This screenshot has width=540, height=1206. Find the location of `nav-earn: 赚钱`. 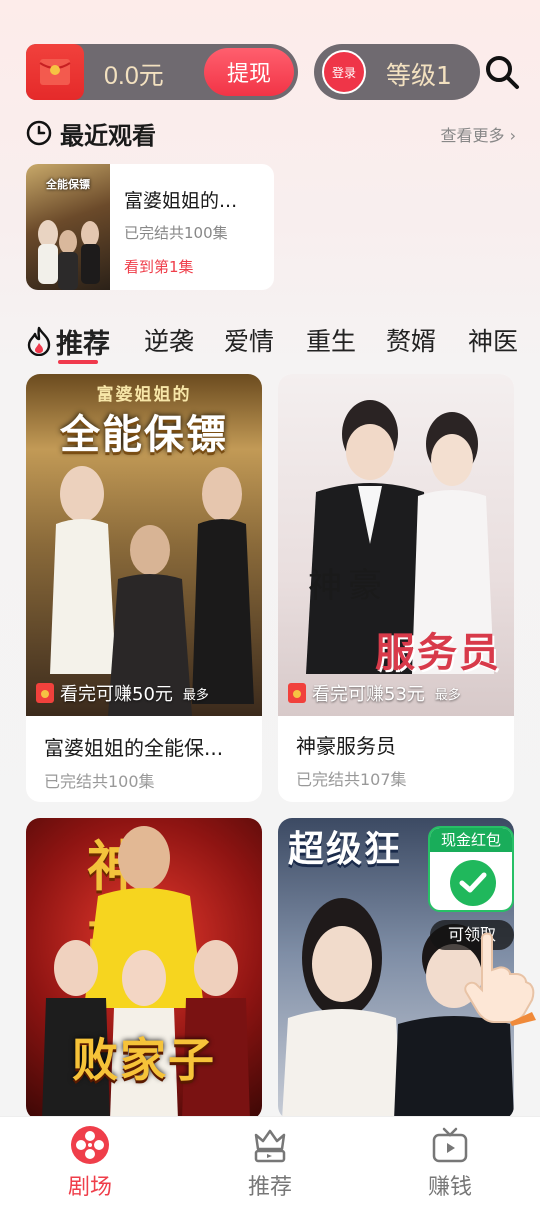

nav-earn: 赚钱 is located at coordinates (450, 1163).